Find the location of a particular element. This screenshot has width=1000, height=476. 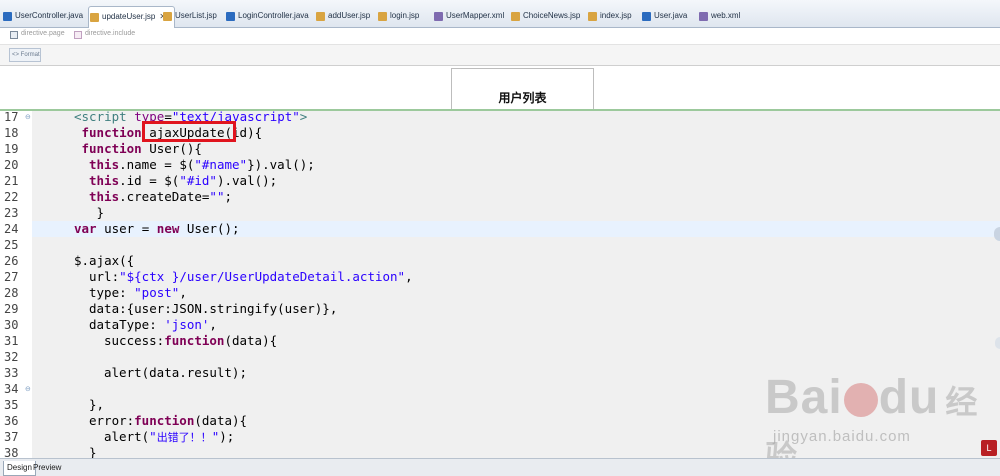

corner-badge-icon: L is located at coordinates (989, 448).